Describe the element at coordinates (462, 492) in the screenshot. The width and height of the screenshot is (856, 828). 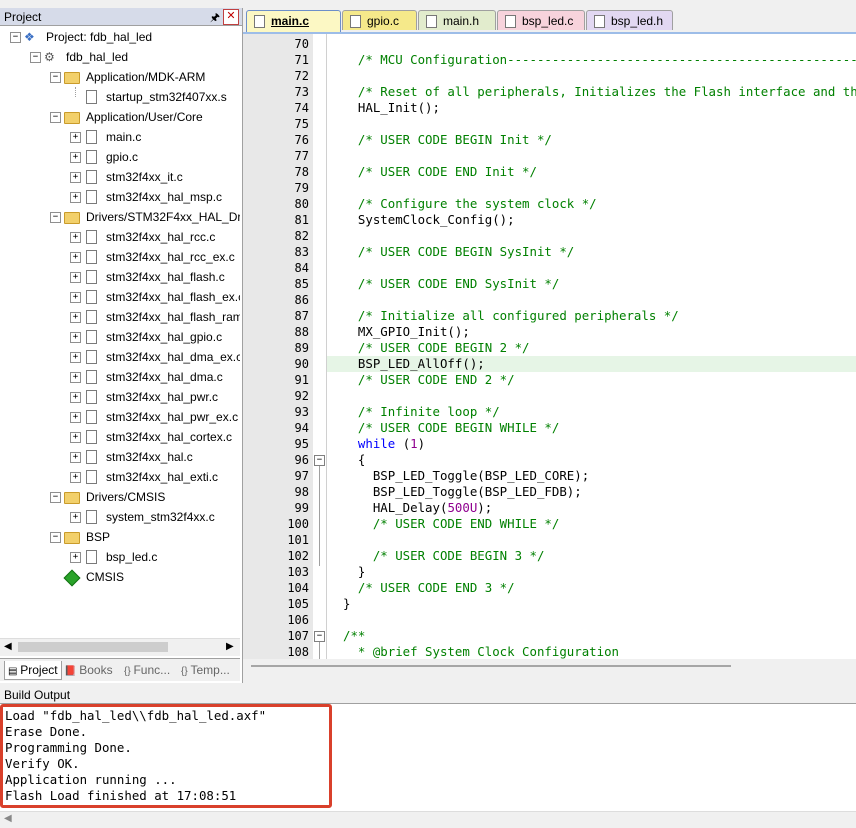
I see `code-line: BSP_LED_Toggle(BSP_LED_FDB);` at that location.